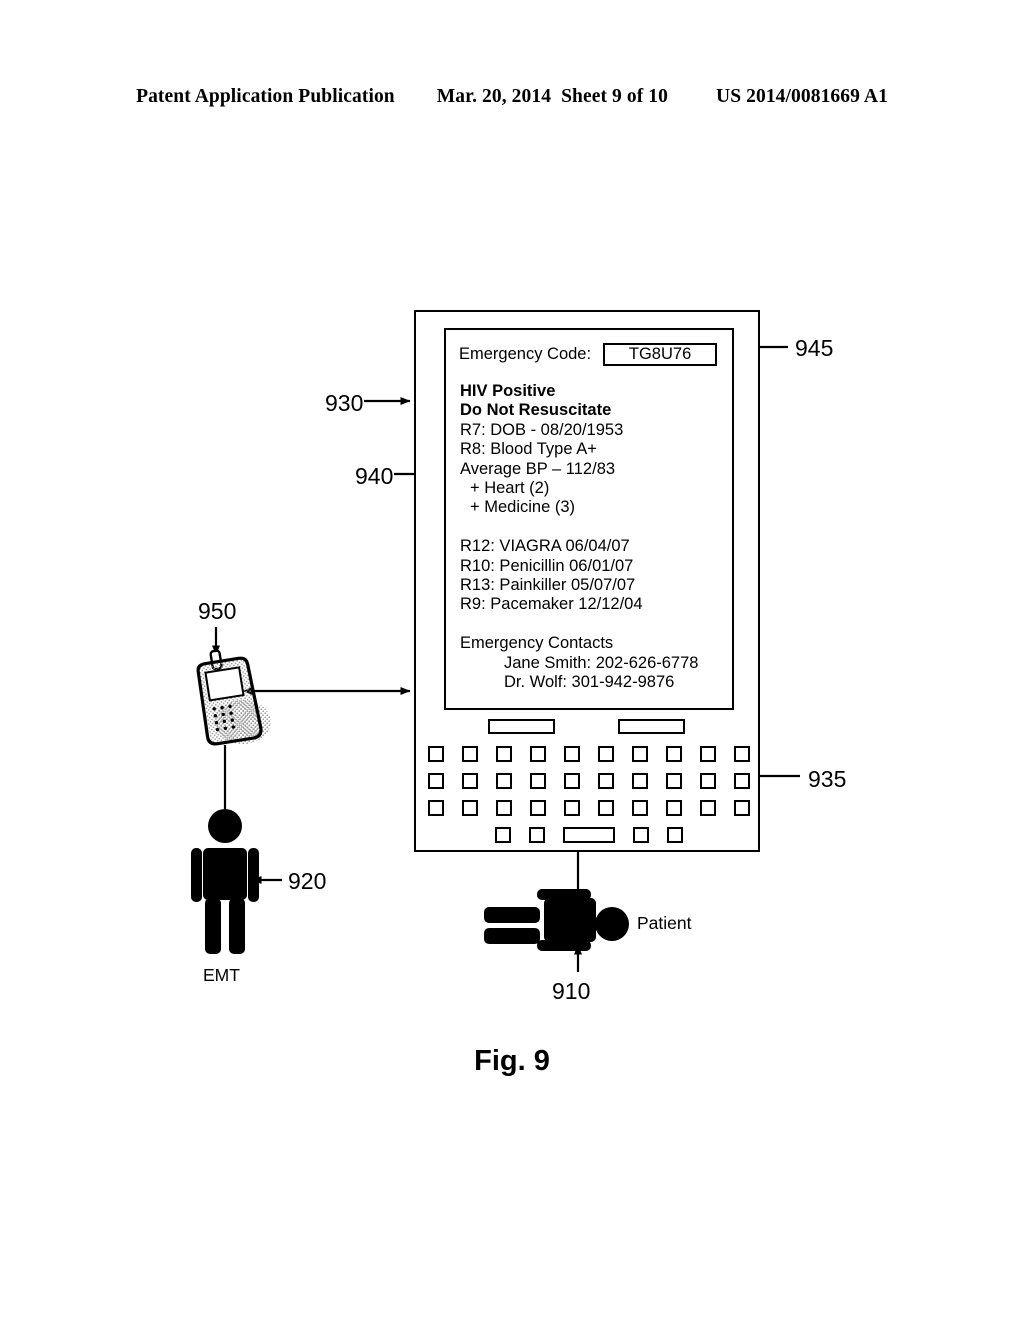 The width and height of the screenshot is (1024, 1320). What do you see at coordinates (601, 662) in the screenshot?
I see `contact-line: Jane Smith: 202-626-6778` at bounding box center [601, 662].